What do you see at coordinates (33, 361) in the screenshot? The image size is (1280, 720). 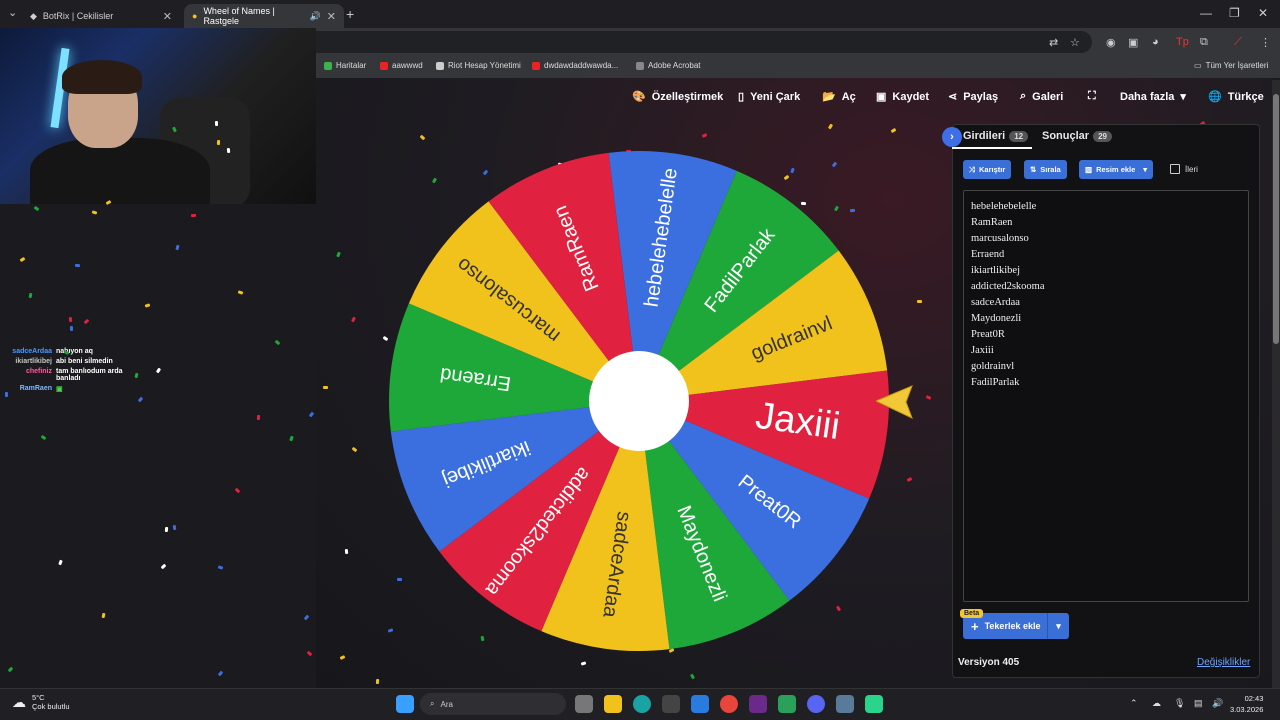 I see `chat-username: ikiartlikibej` at bounding box center [33, 361].